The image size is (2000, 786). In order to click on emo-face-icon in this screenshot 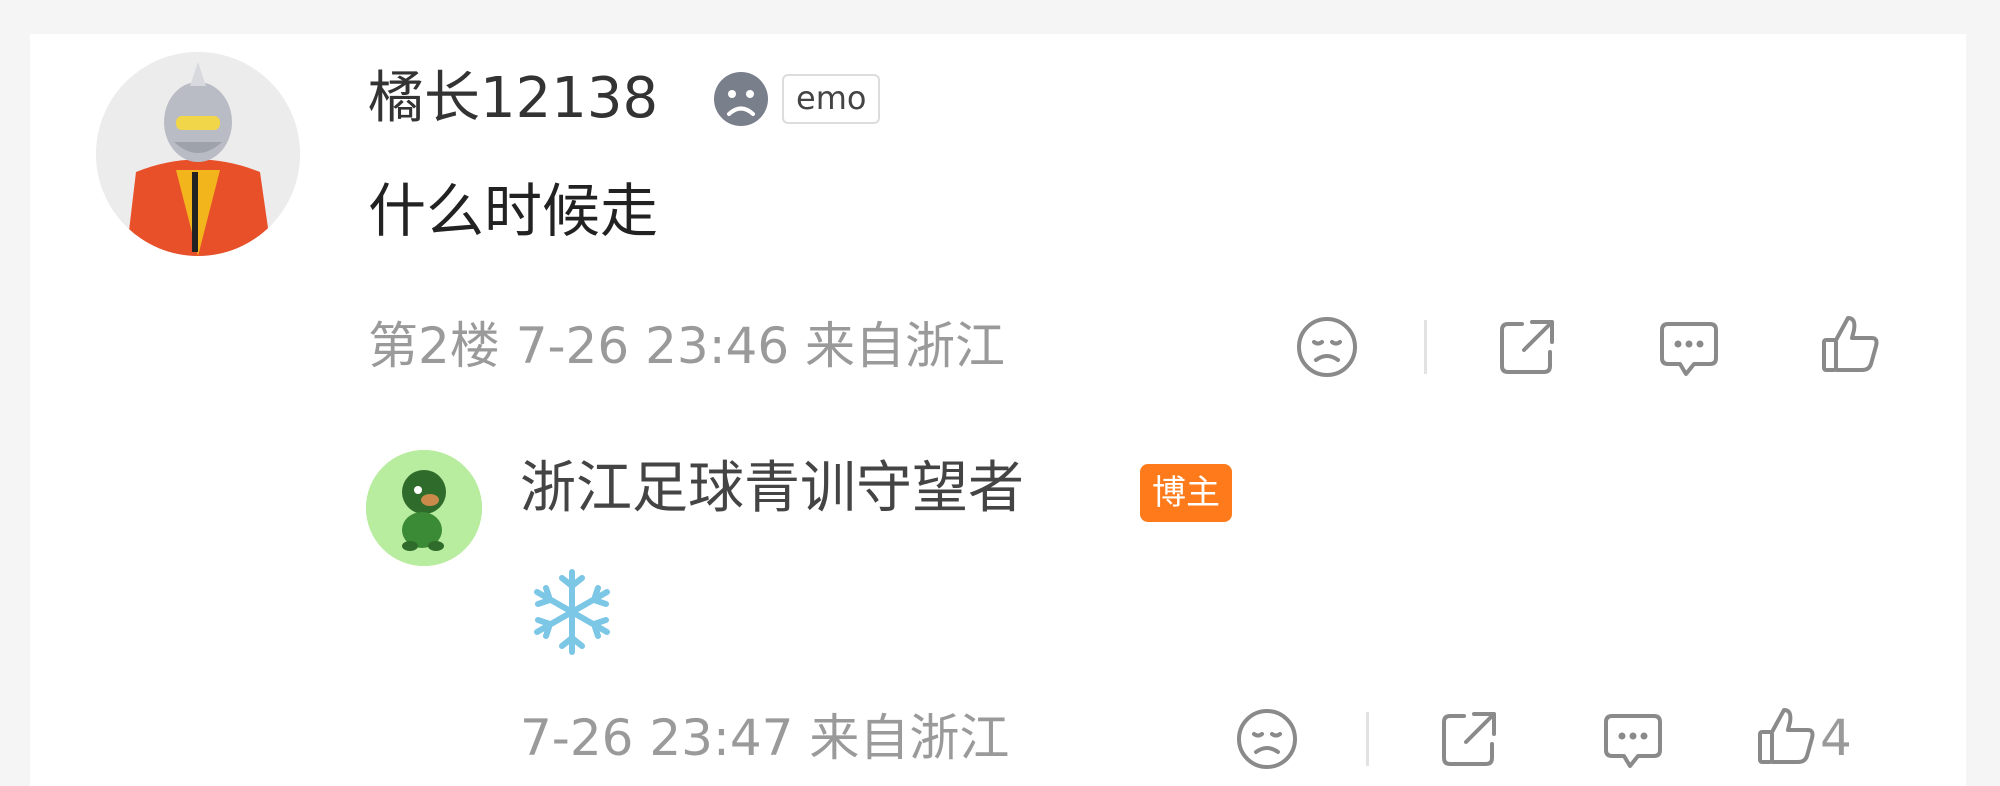, I will do `click(741, 99)`.